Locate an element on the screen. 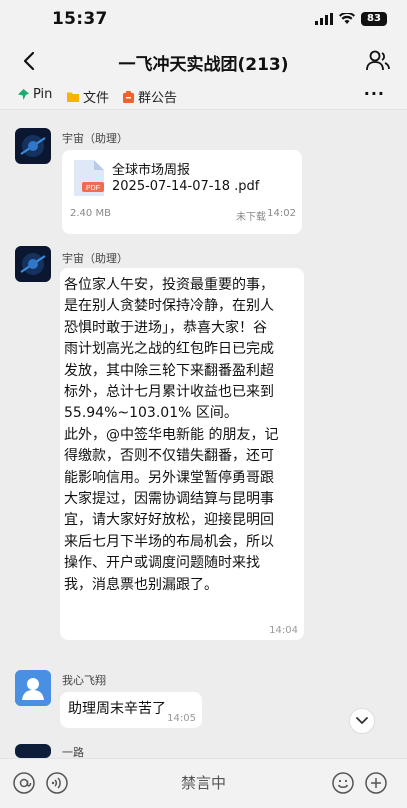 The image size is (407, 808). message-item: 我心飞翔 助理周末辛苦了 14:05 is located at coordinates (203, 690).